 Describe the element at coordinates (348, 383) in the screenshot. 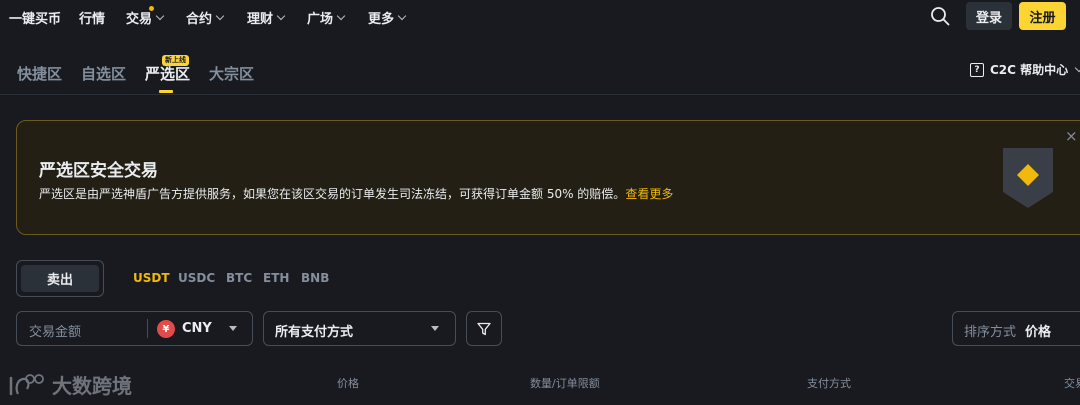

I see `column-header-price: 价格` at that location.